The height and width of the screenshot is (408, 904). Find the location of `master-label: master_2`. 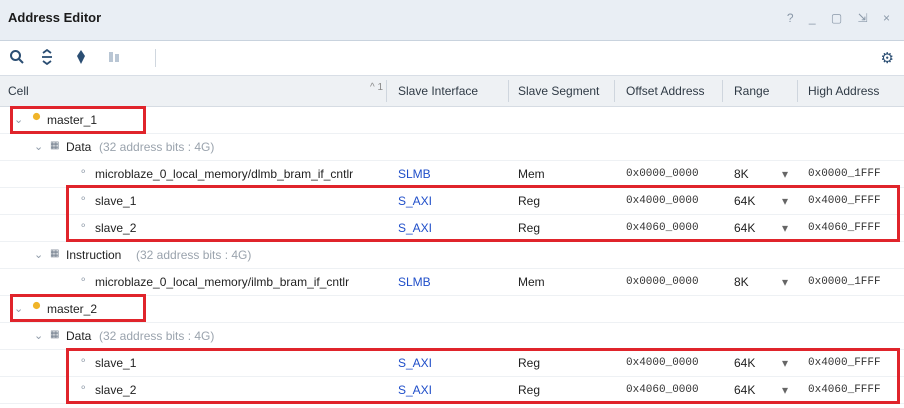

master-label: master_2 is located at coordinates (72, 309).